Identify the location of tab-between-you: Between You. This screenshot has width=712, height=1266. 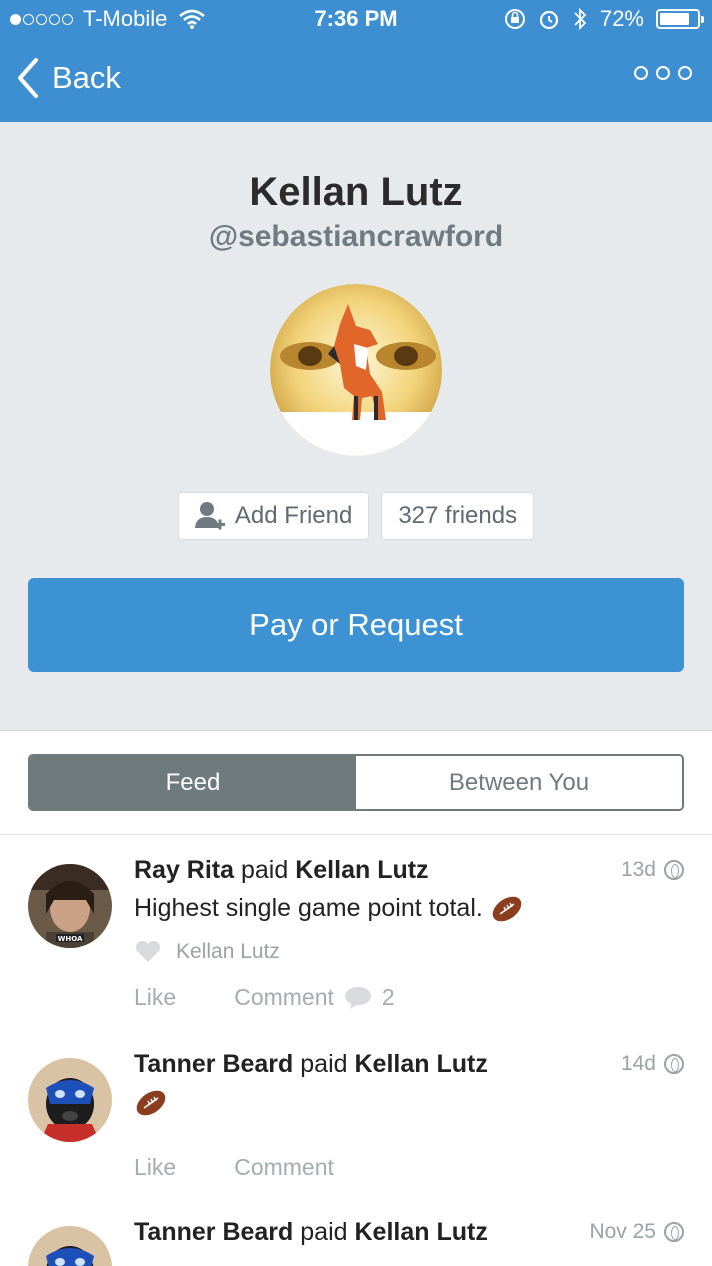
(519, 782).